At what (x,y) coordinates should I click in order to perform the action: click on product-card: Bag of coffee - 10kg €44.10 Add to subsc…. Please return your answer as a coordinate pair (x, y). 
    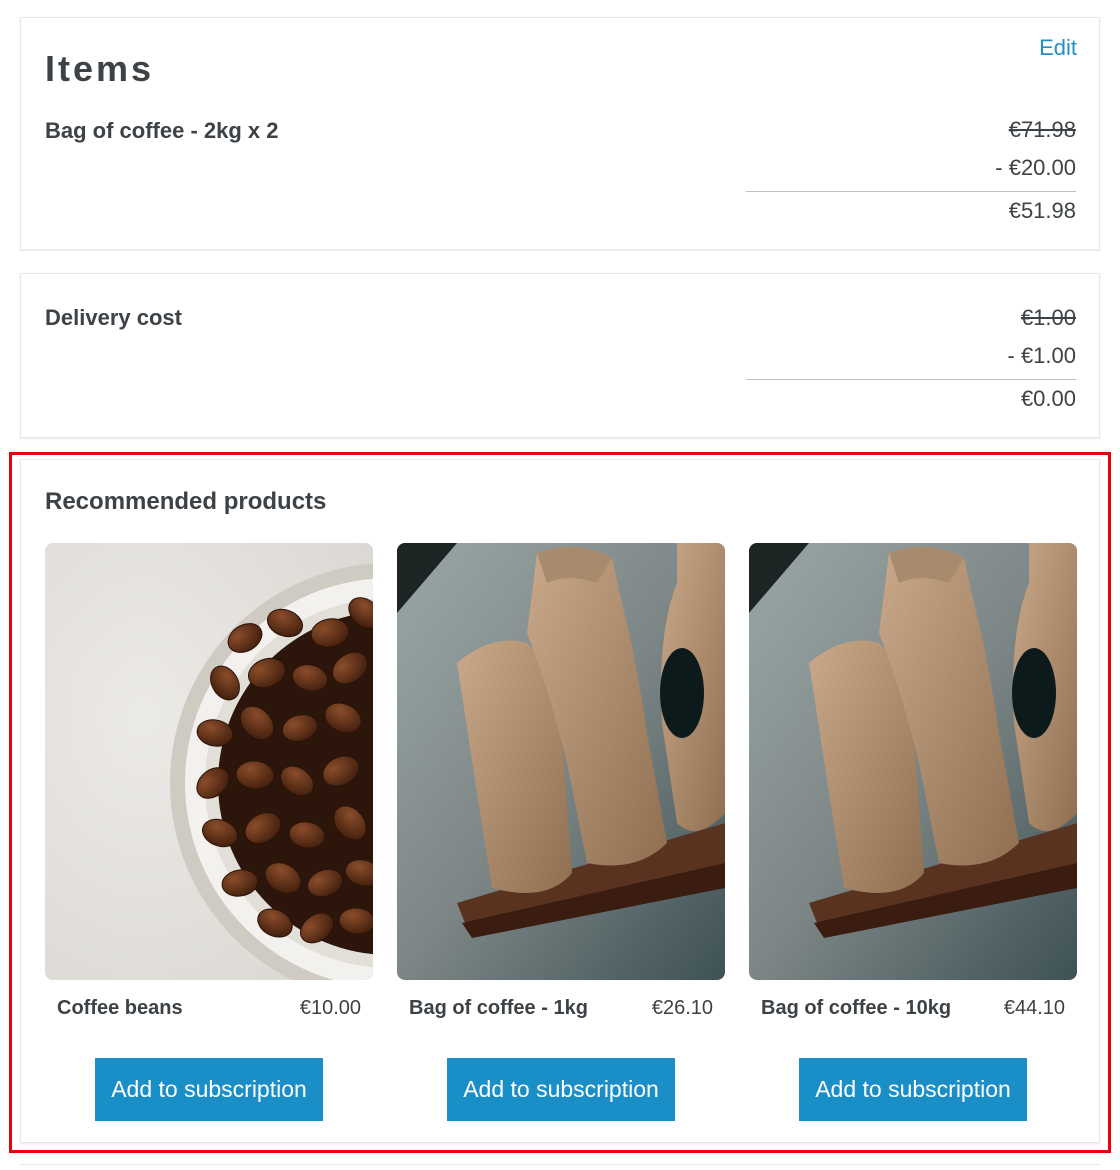
    Looking at the image, I should click on (913, 832).